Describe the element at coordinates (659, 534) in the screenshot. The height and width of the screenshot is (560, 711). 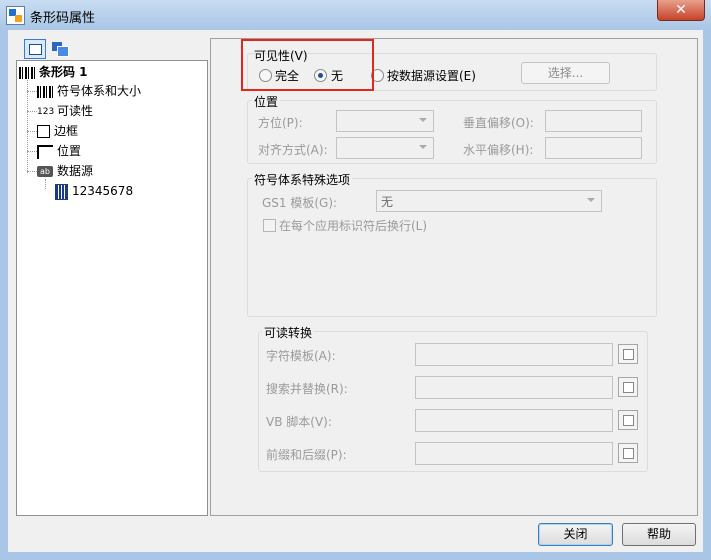
I see `help-button: 帮助` at that location.